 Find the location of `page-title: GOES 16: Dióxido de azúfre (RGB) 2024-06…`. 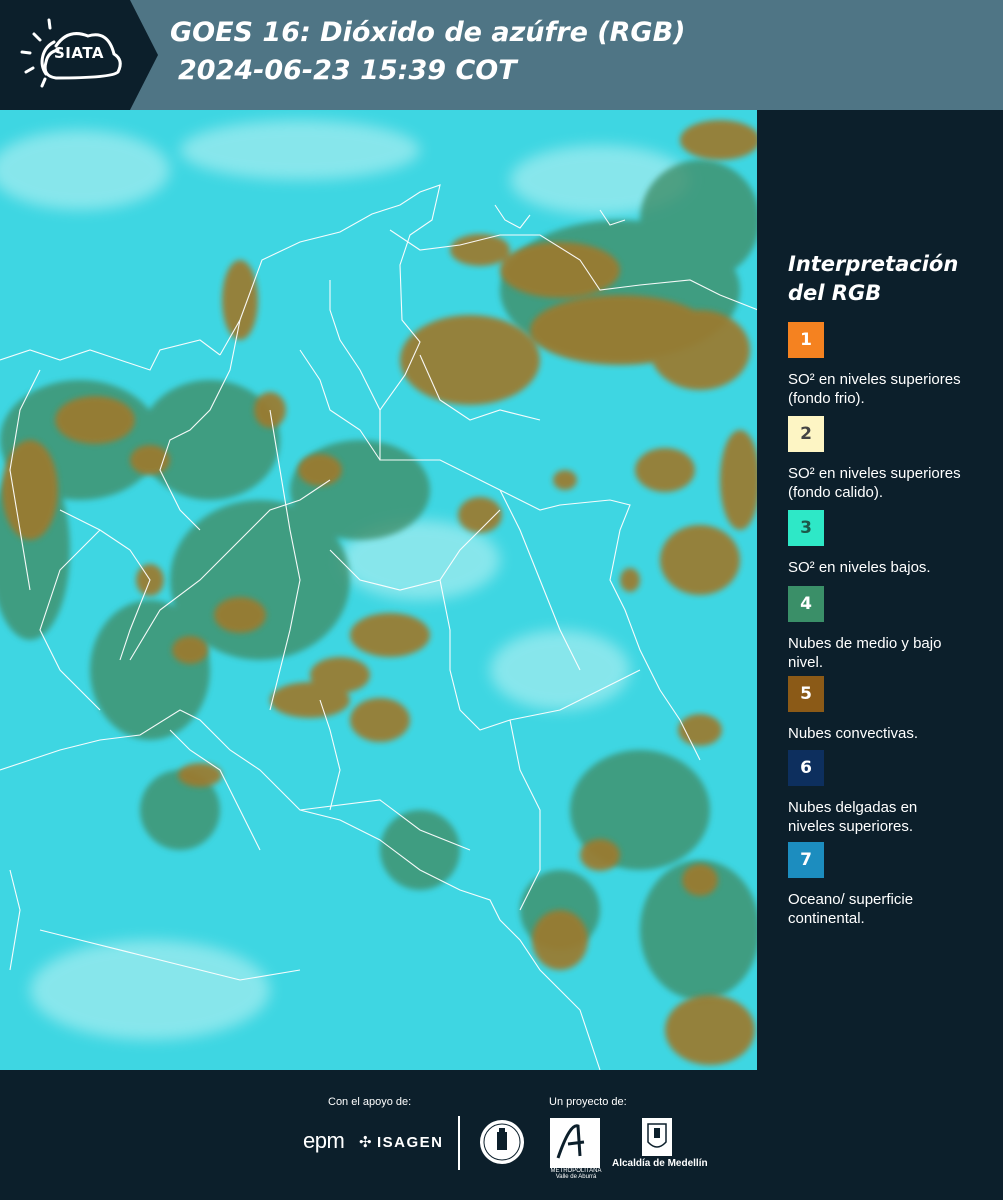

page-title: GOES 16: Dióxido de azúfre (RGB) 2024-06… is located at coordinates (428, 52).